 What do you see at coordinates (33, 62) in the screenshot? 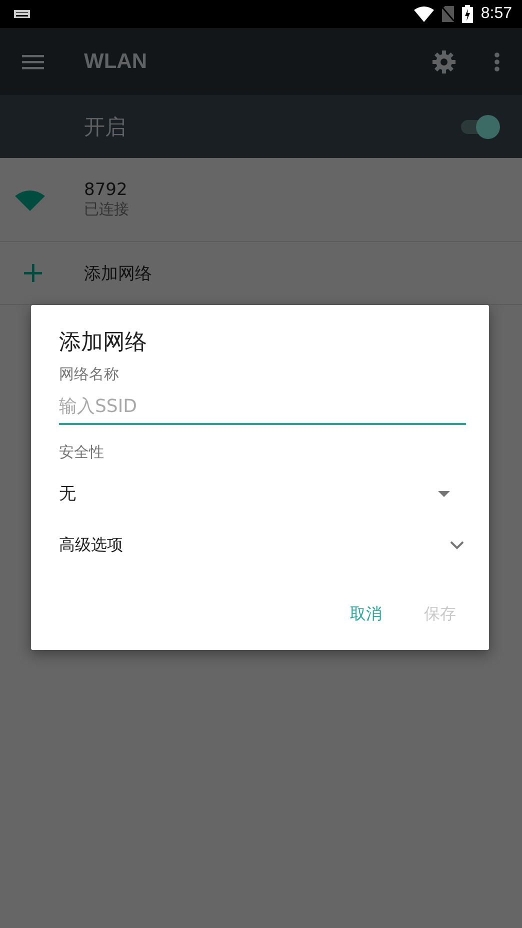
I see `menu-icon` at bounding box center [33, 62].